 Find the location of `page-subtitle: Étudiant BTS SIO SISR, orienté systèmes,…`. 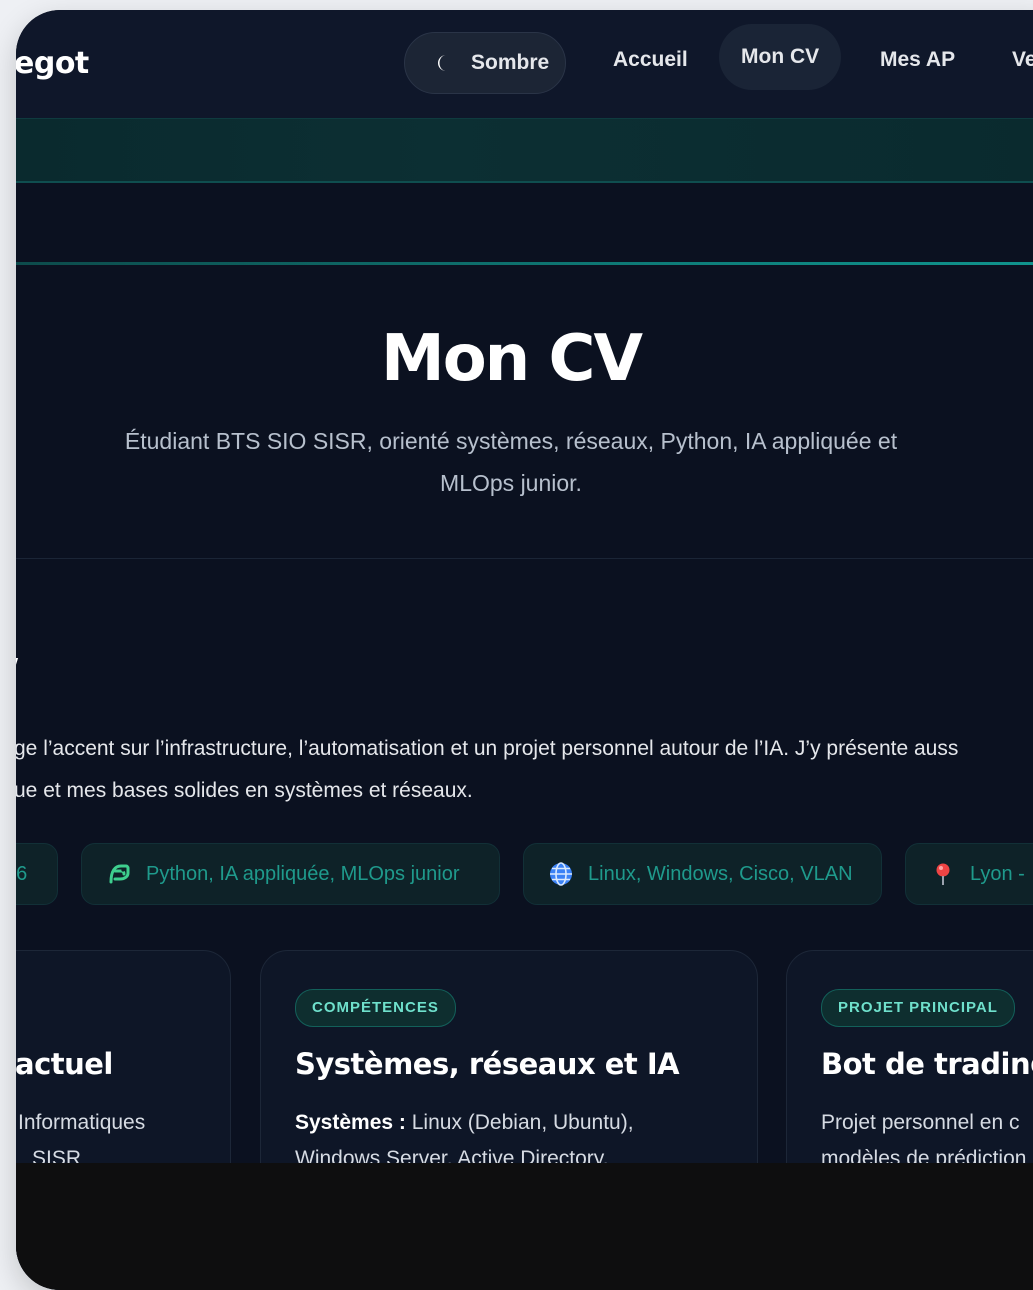

page-subtitle: Étudiant BTS SIO SISR, orienté systèmes,… is located at coordinates (511, 462).